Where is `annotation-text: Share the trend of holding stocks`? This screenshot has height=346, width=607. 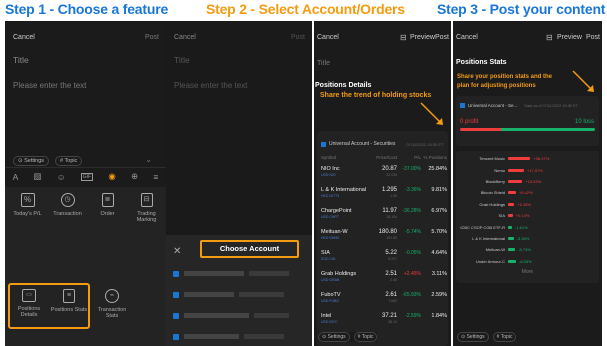
annotation-text: Share the trend of holding stocks is located at coordinates (376, 95).